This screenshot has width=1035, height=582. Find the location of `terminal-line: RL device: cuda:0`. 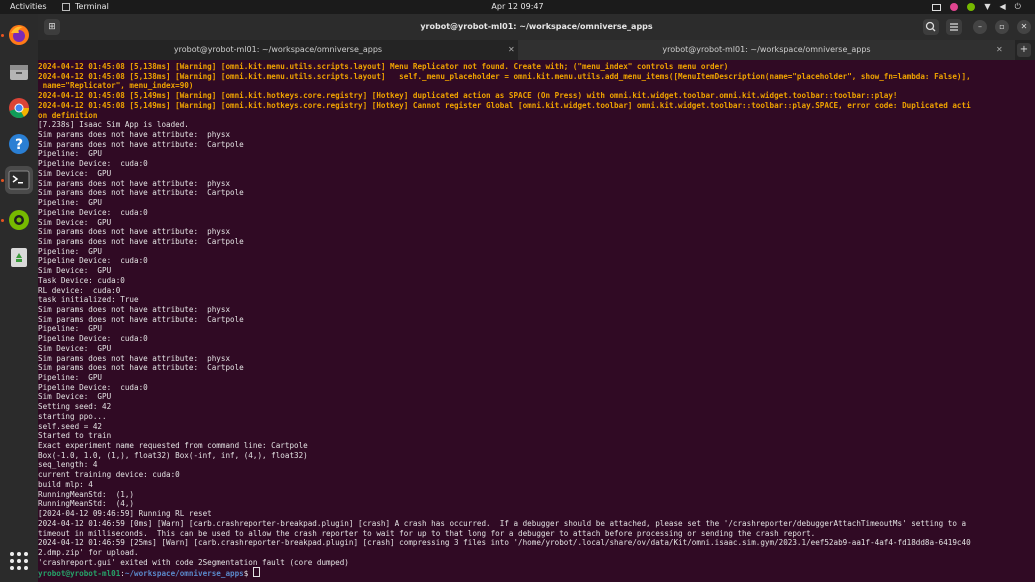

terminal-line: RL device: cuda:0 is located at coordinates (79, 290).